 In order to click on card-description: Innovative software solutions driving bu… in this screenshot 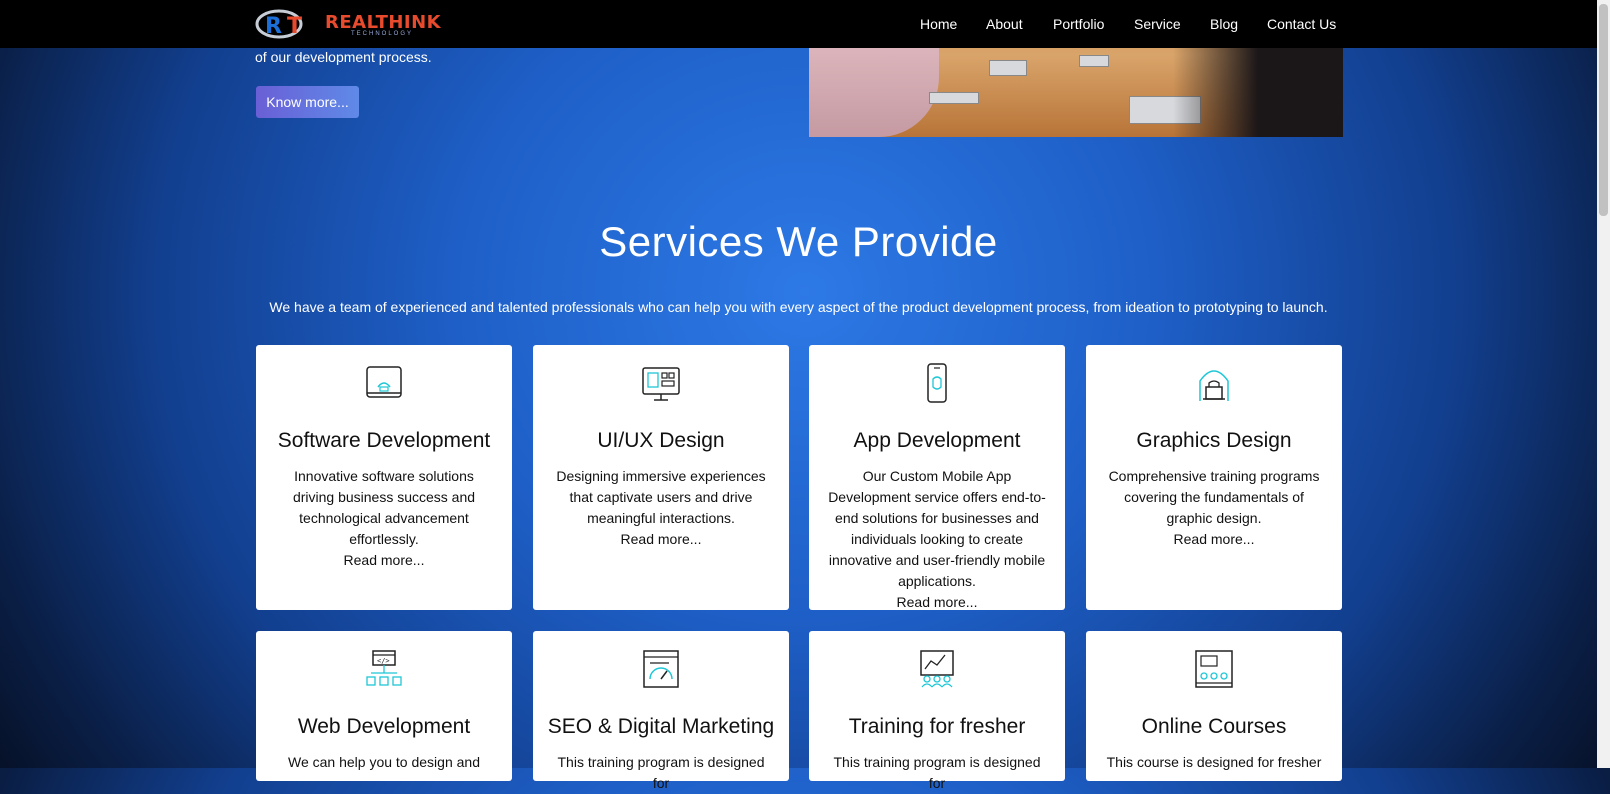, I will do `click(384, 518)`.